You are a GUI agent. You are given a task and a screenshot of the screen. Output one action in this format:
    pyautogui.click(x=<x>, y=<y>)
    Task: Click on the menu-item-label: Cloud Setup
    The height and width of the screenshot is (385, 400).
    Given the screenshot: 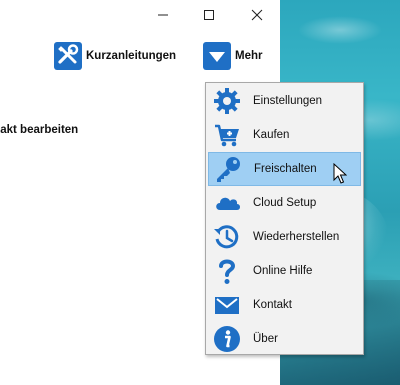 What is the action you would take?
    pyautogui.click(x=285, y=203)
    